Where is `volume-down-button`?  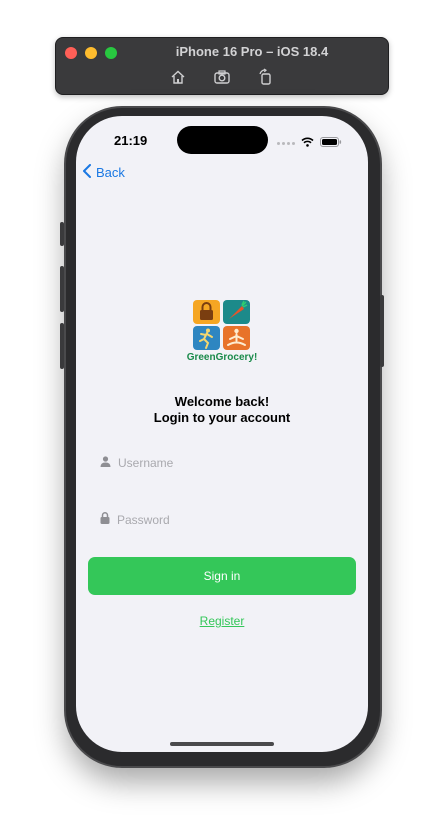 volume-down-button is located at coordinates (62, 346).